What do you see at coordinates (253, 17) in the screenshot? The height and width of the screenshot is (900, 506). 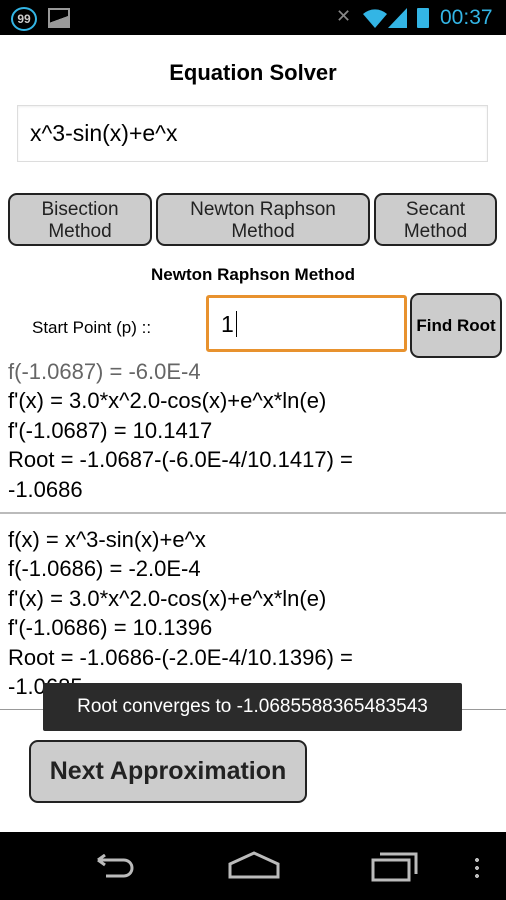 I see `status-bar: 99 ✕ 00:37` at bounding box center [253, 17].